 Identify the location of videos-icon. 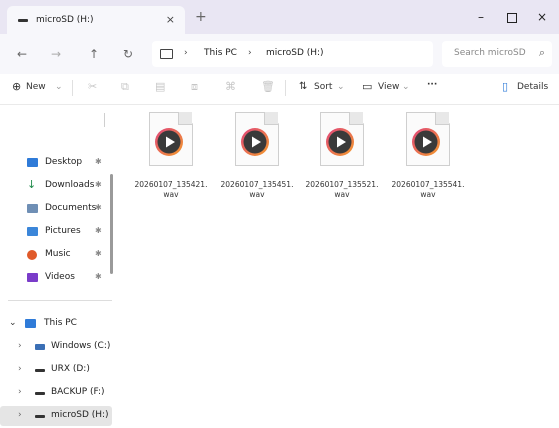
(32, 277).